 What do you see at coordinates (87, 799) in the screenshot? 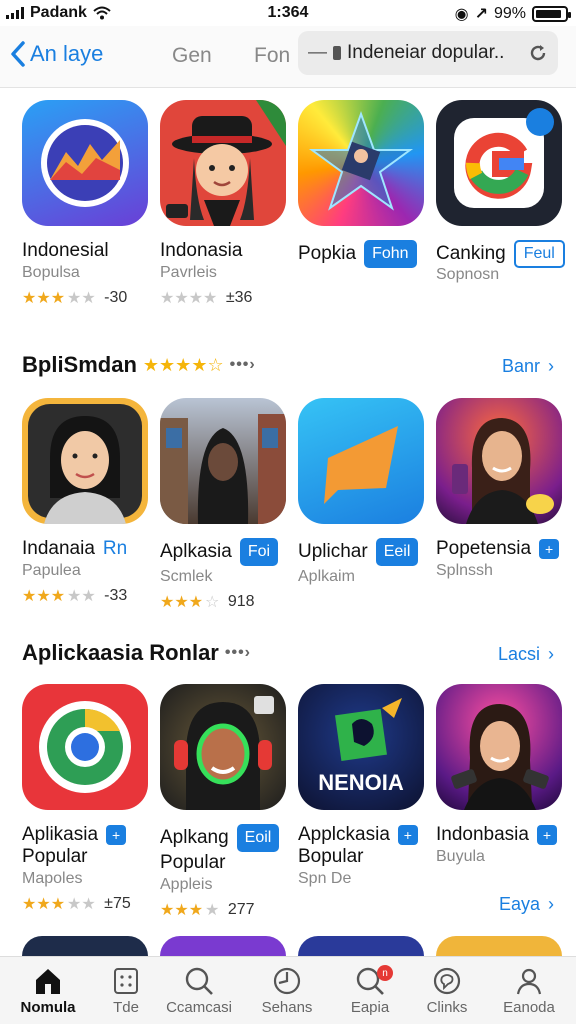
I see `app-card: Aplikasia + Popular Mapoles ★★★ ★★ ±75` at bounding box center [87, 799].